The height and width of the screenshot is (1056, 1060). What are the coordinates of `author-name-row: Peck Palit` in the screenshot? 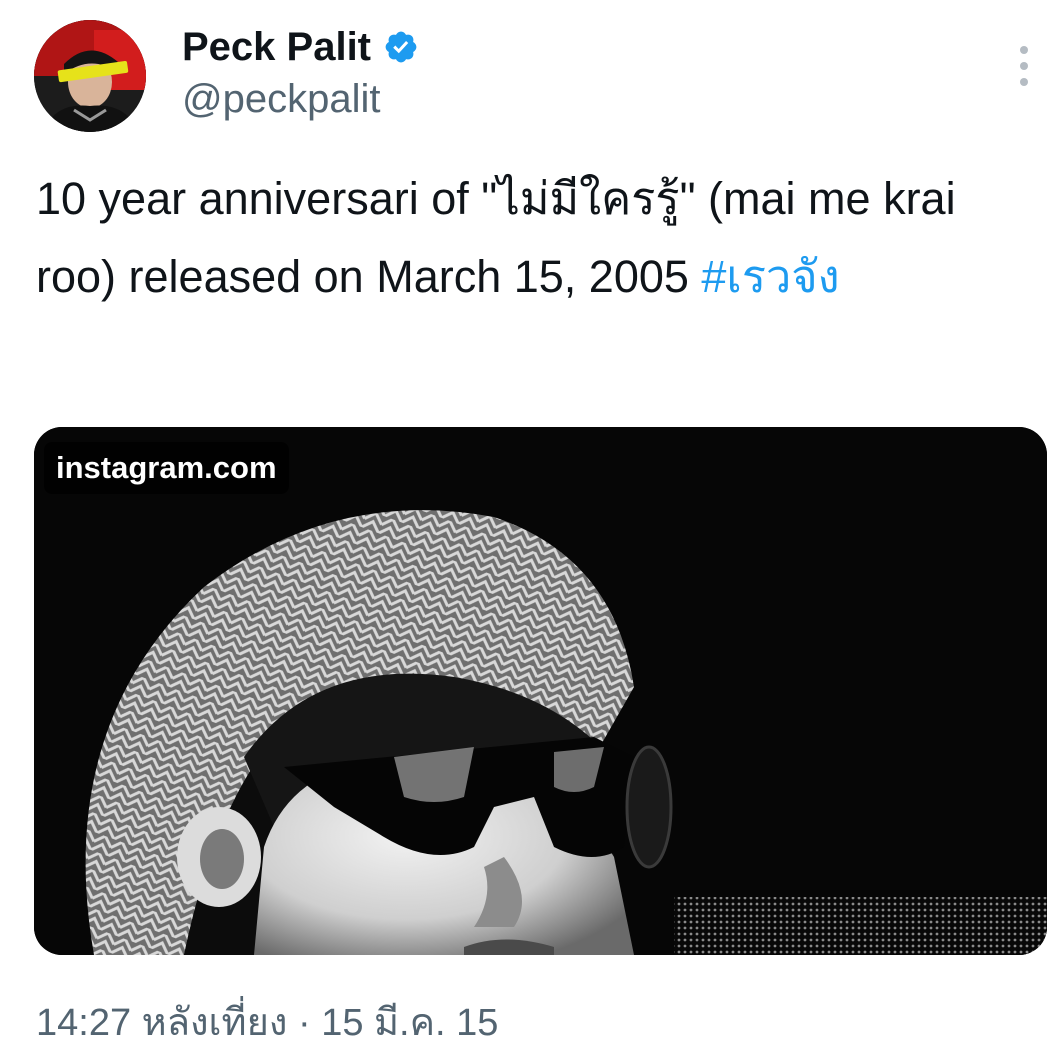 It's located at (300, 47).